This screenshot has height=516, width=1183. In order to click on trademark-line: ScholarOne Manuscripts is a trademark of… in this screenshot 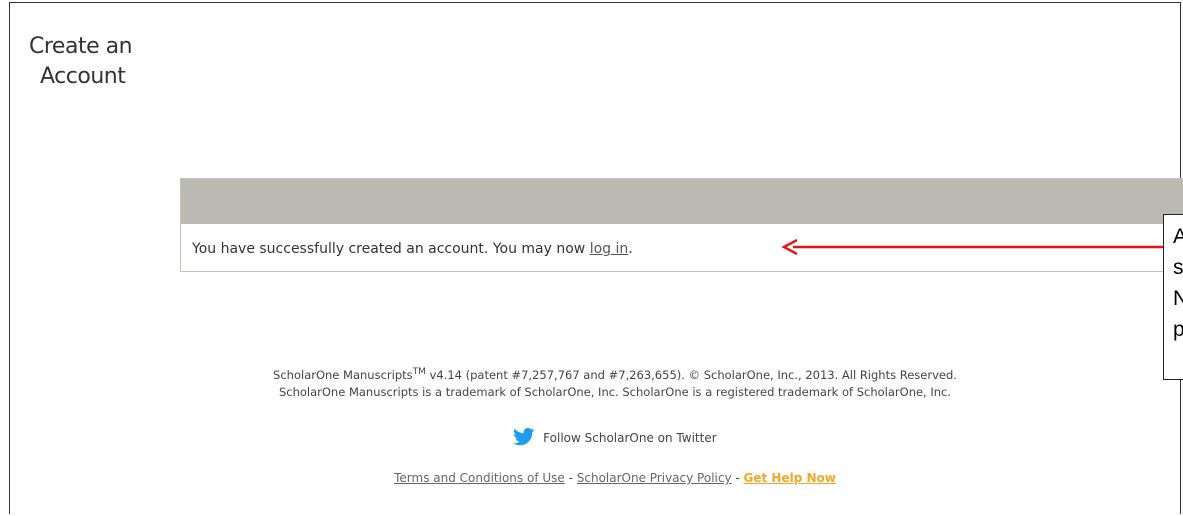, I will do `click(615, 391)`.